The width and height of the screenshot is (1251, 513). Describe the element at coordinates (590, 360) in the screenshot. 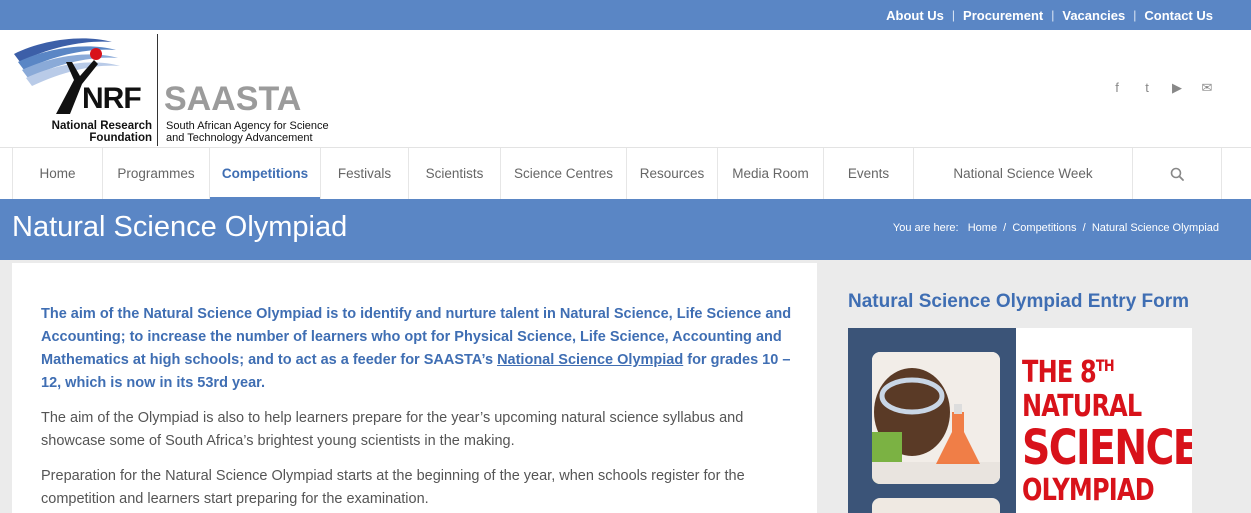

I see `national-science-olympiad-link: National Science Olympiad` at that location.